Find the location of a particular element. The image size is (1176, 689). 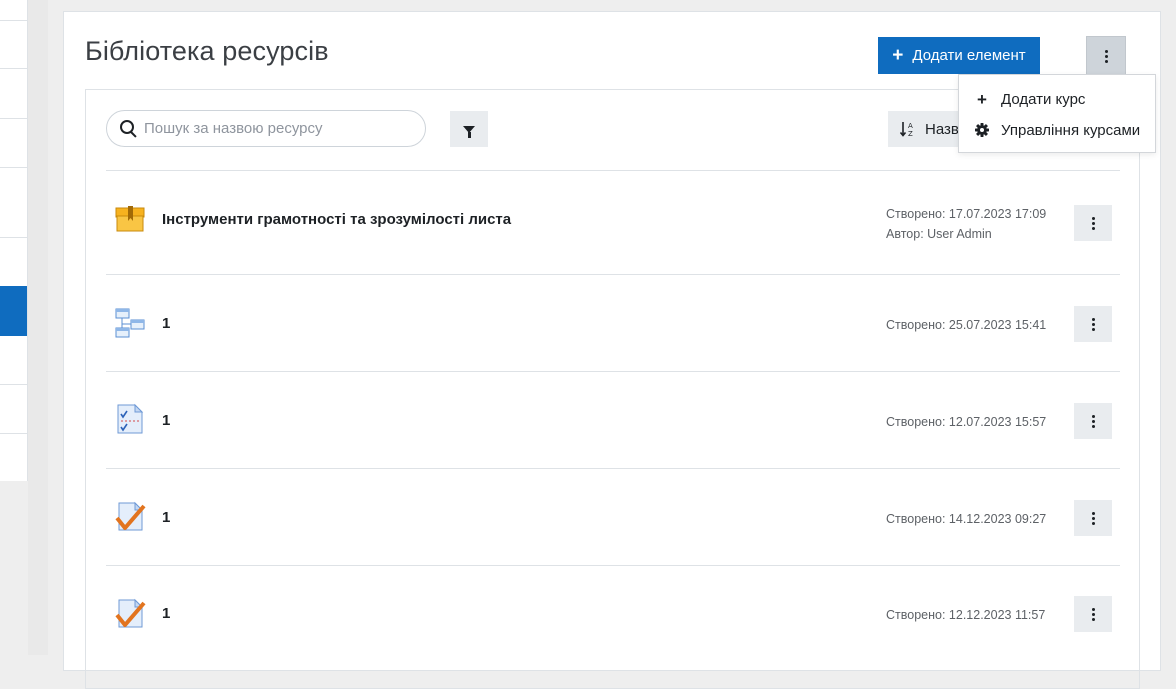

add-element-button: + Додати елемент is located at coordinates (959, 55).